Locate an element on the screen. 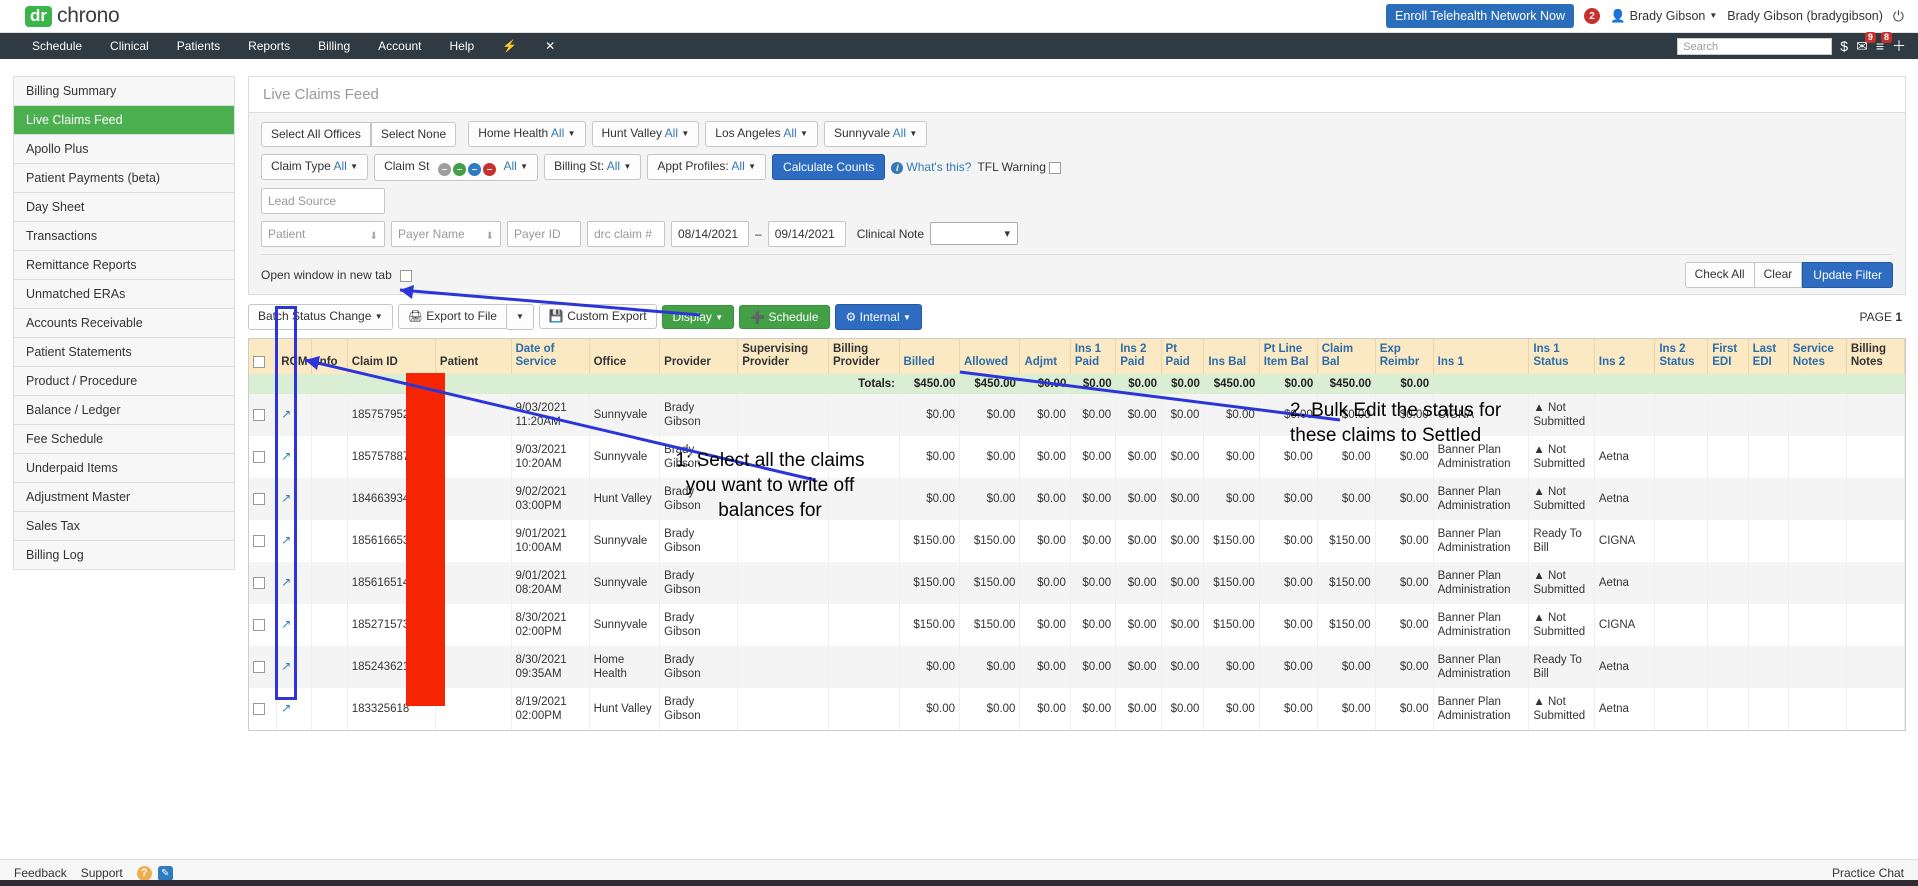 This screenshot has height=886, width=1918. select-none-button: Select None is located at coordinates (413, 134).